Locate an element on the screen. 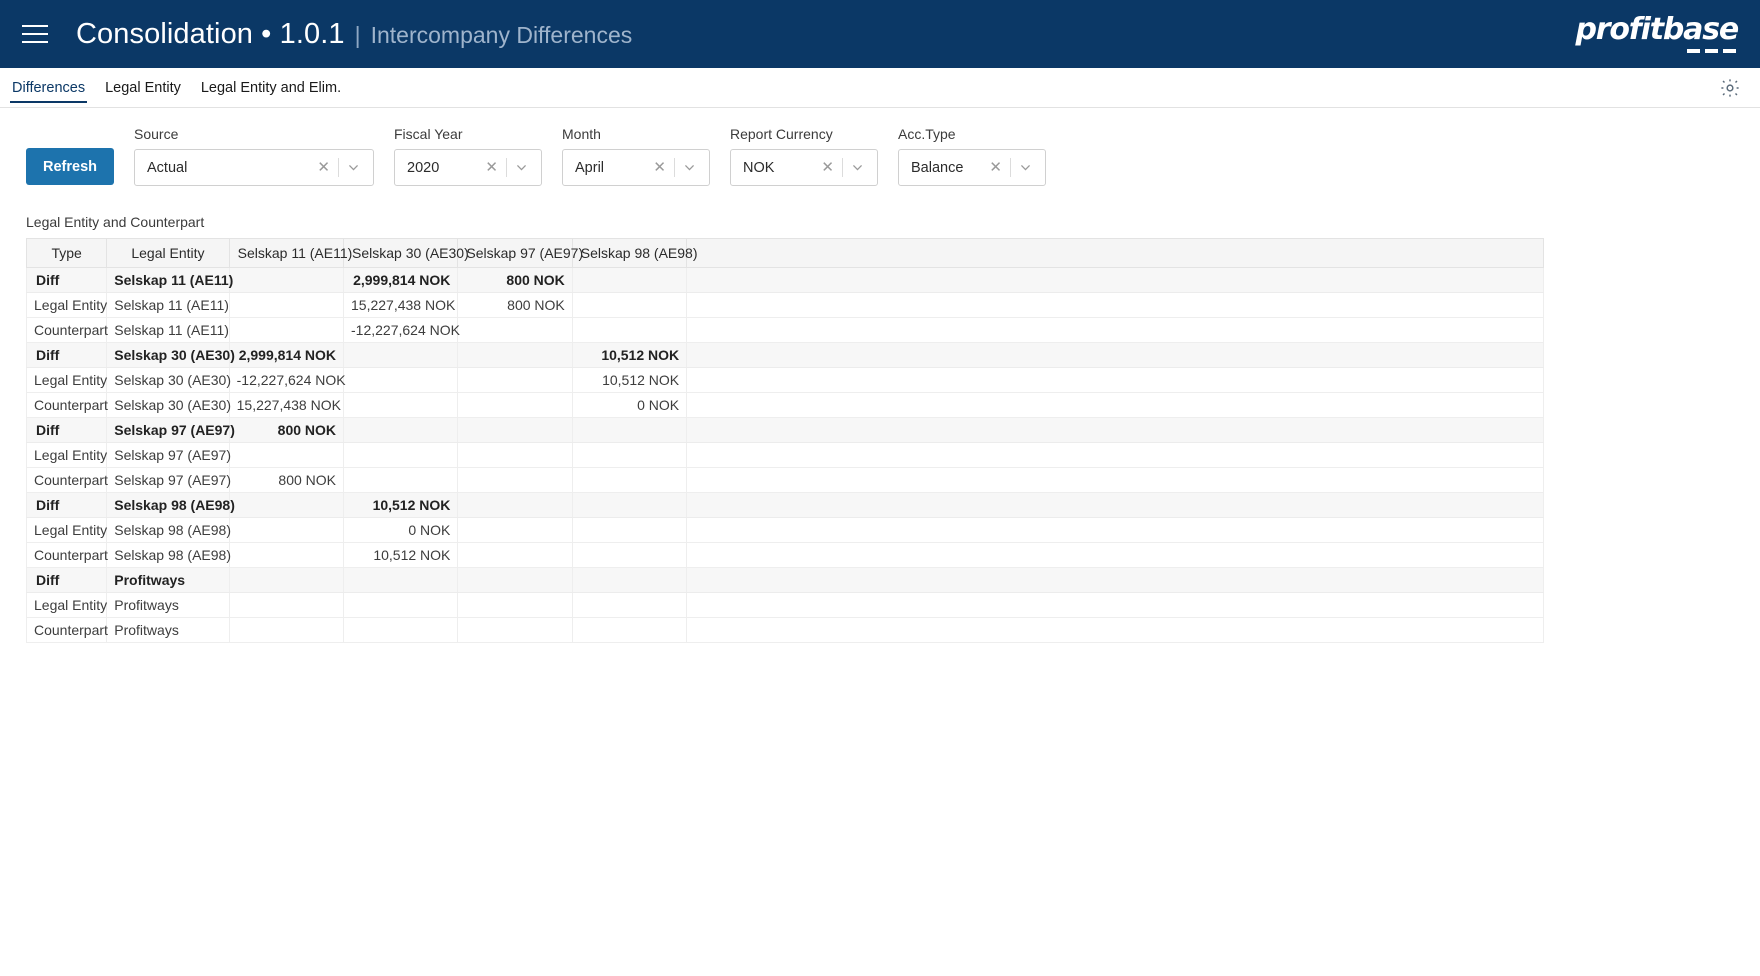 The height and width of the screenshot is (976, 1760). column-header-selskap-97: Selskap 97 (AE97) is located at coordinates (520, 253).